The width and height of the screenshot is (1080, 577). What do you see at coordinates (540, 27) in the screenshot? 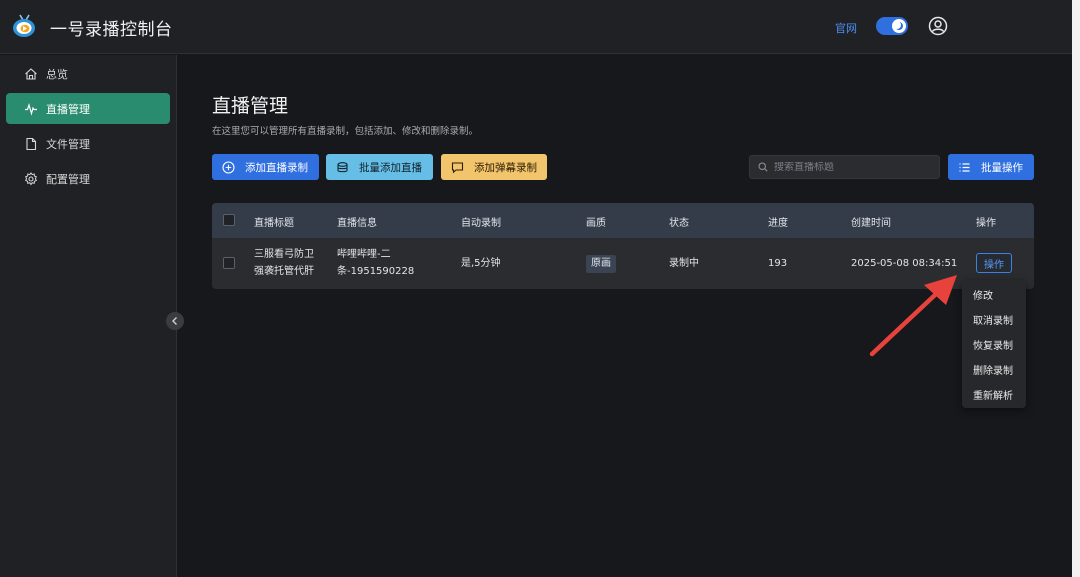
I see `top-header: 一号录播控制台 官网` at bounding box center [540, 27].